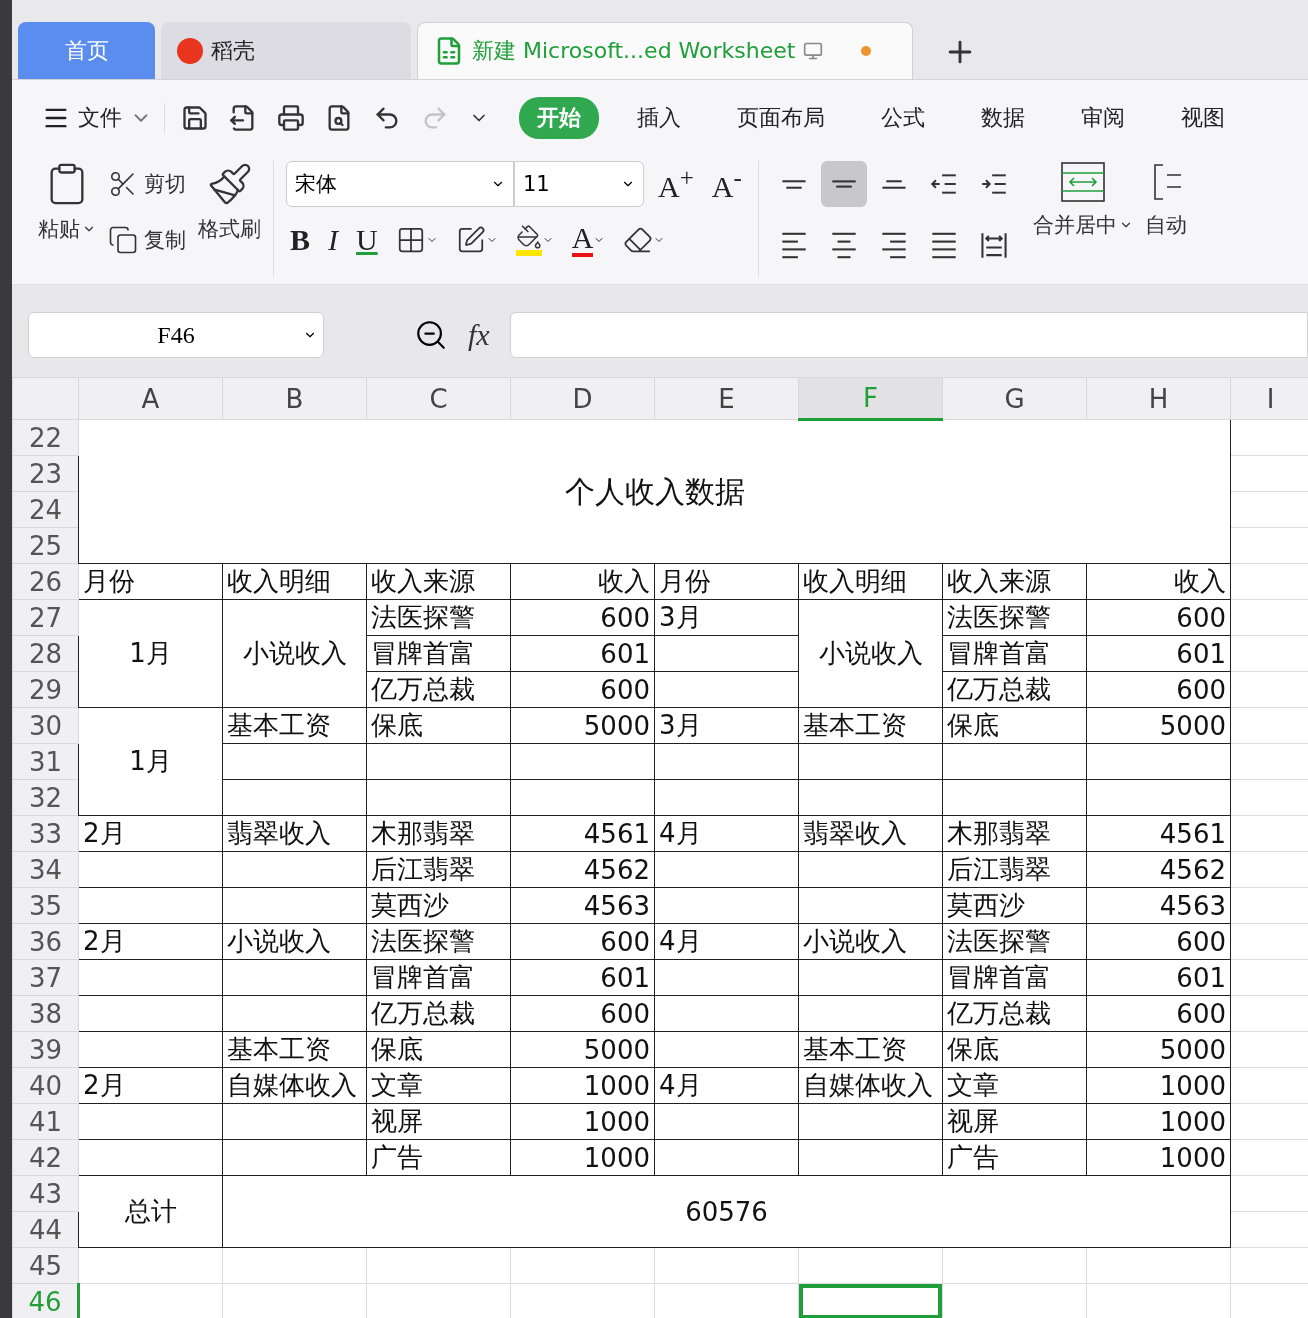 The image size is (1308, 1318). Describe the element at coordinates (45, 1085) in the screenshot. I see `row-header: 40` at that location.